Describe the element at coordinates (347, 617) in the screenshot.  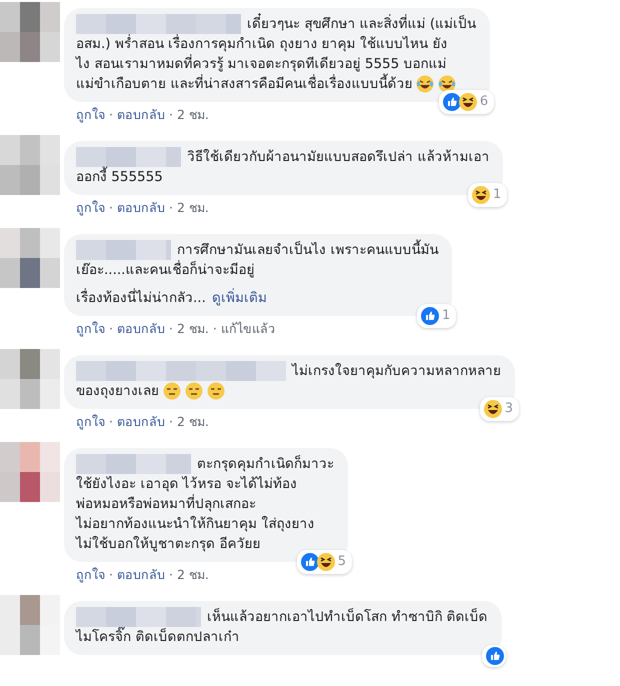
I see `comment-text: เห็นแล้วอยากเอาไปทำเบ็ดโสก ทำซาบิกิ ติดเบ็ด` at that location.